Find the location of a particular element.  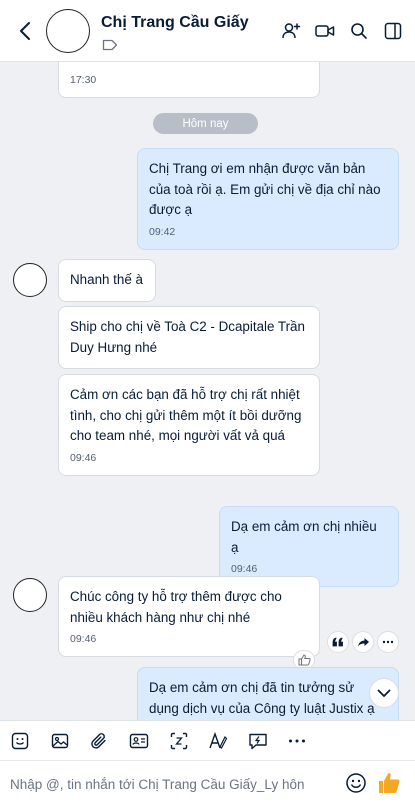

composer is located at coordinates (207, 783).